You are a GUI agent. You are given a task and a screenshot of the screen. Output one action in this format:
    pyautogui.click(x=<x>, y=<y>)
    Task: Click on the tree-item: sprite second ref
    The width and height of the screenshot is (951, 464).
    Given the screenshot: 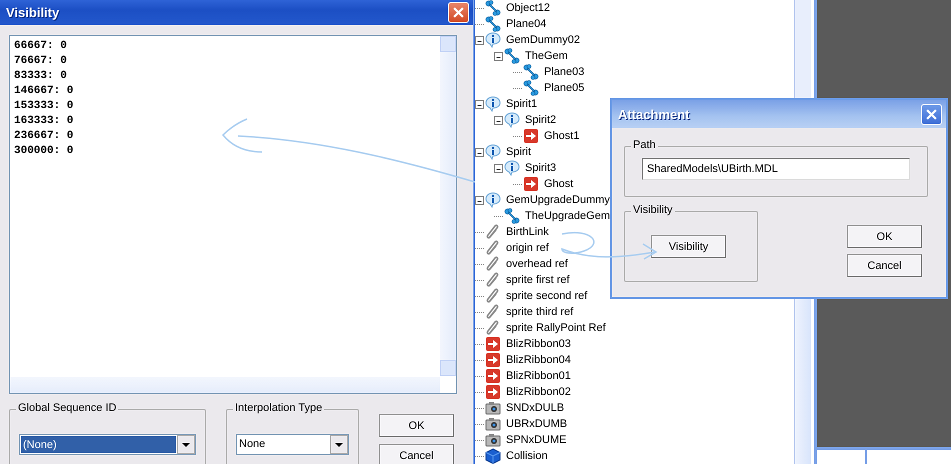 What is the action you would take?
    pyautogui.click(x=546, y=296)
    